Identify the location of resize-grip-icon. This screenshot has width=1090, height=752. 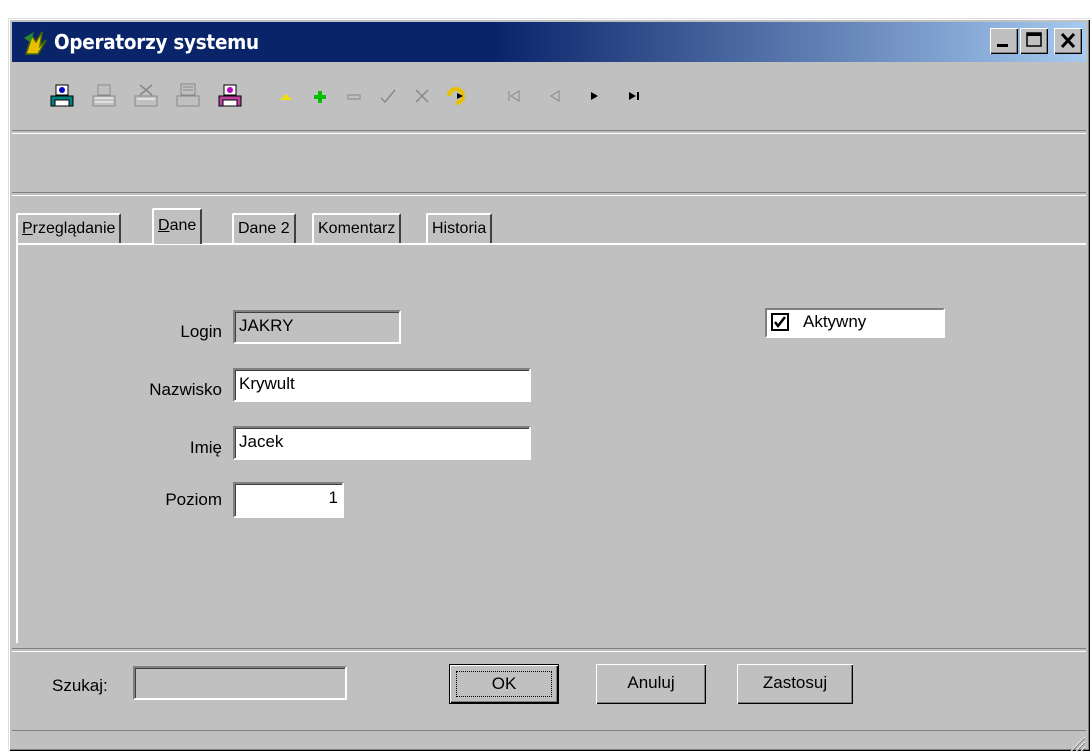
(1077, 743).